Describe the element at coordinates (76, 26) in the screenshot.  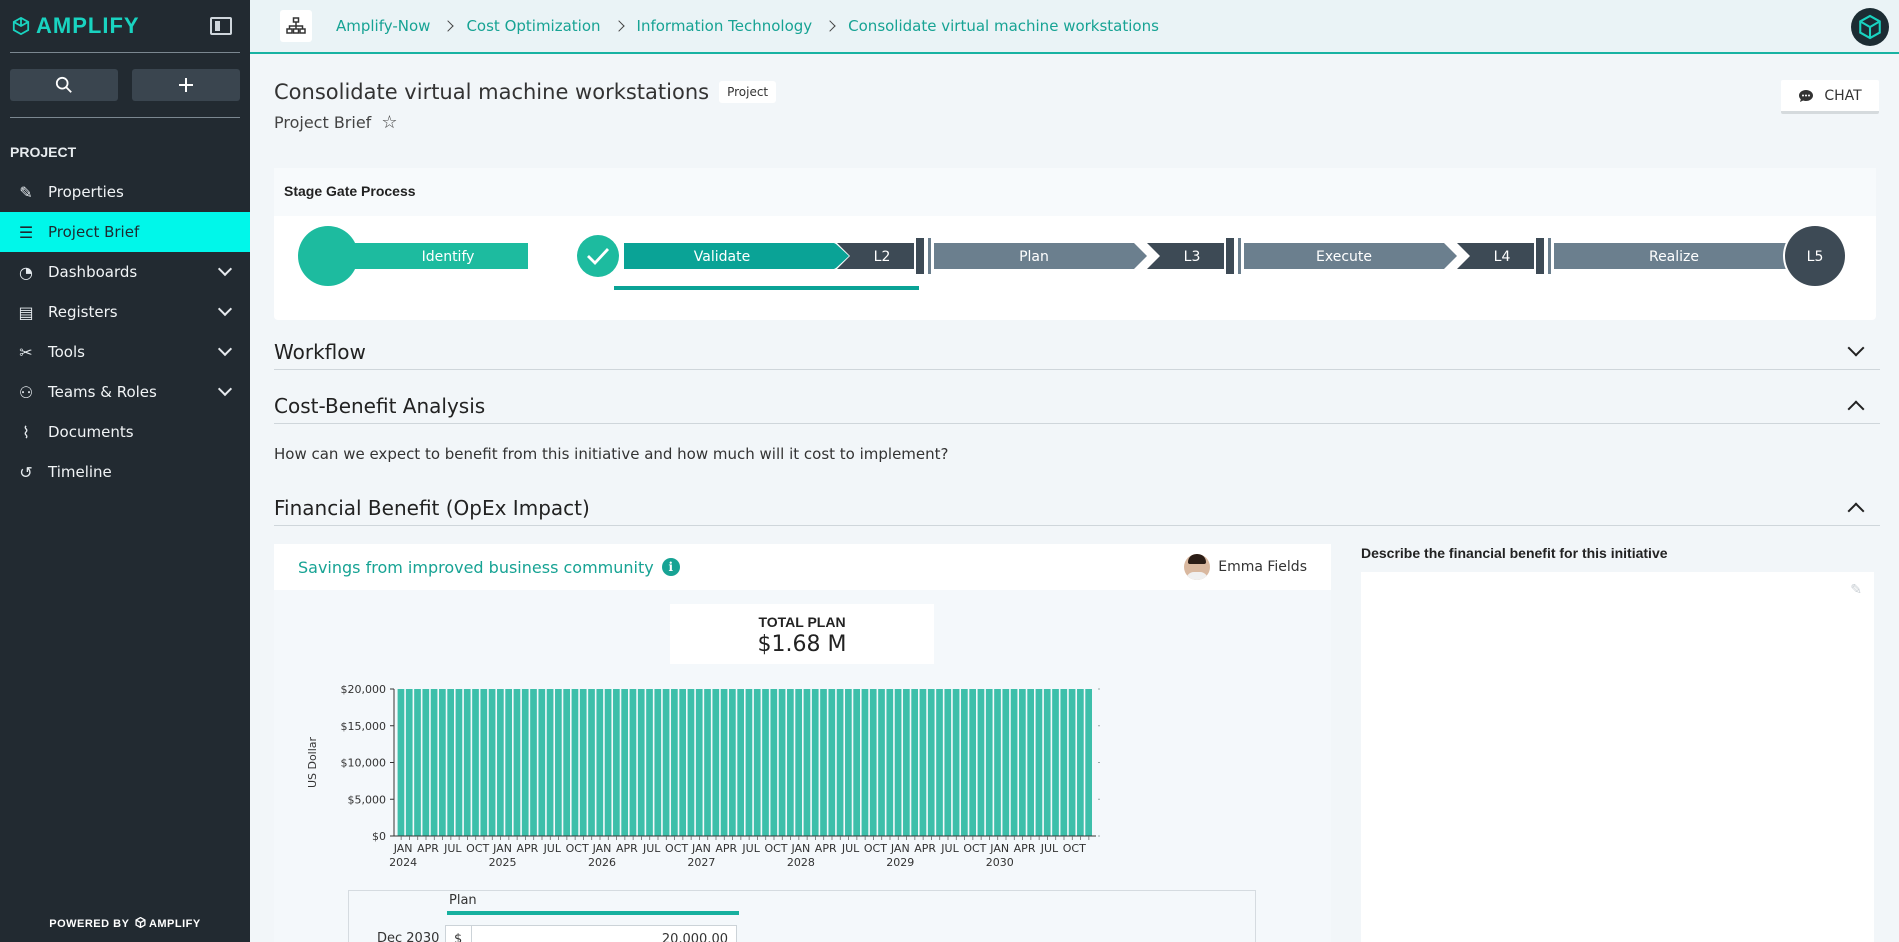
I see `amplify-logo: AMPLIFY` at that location.